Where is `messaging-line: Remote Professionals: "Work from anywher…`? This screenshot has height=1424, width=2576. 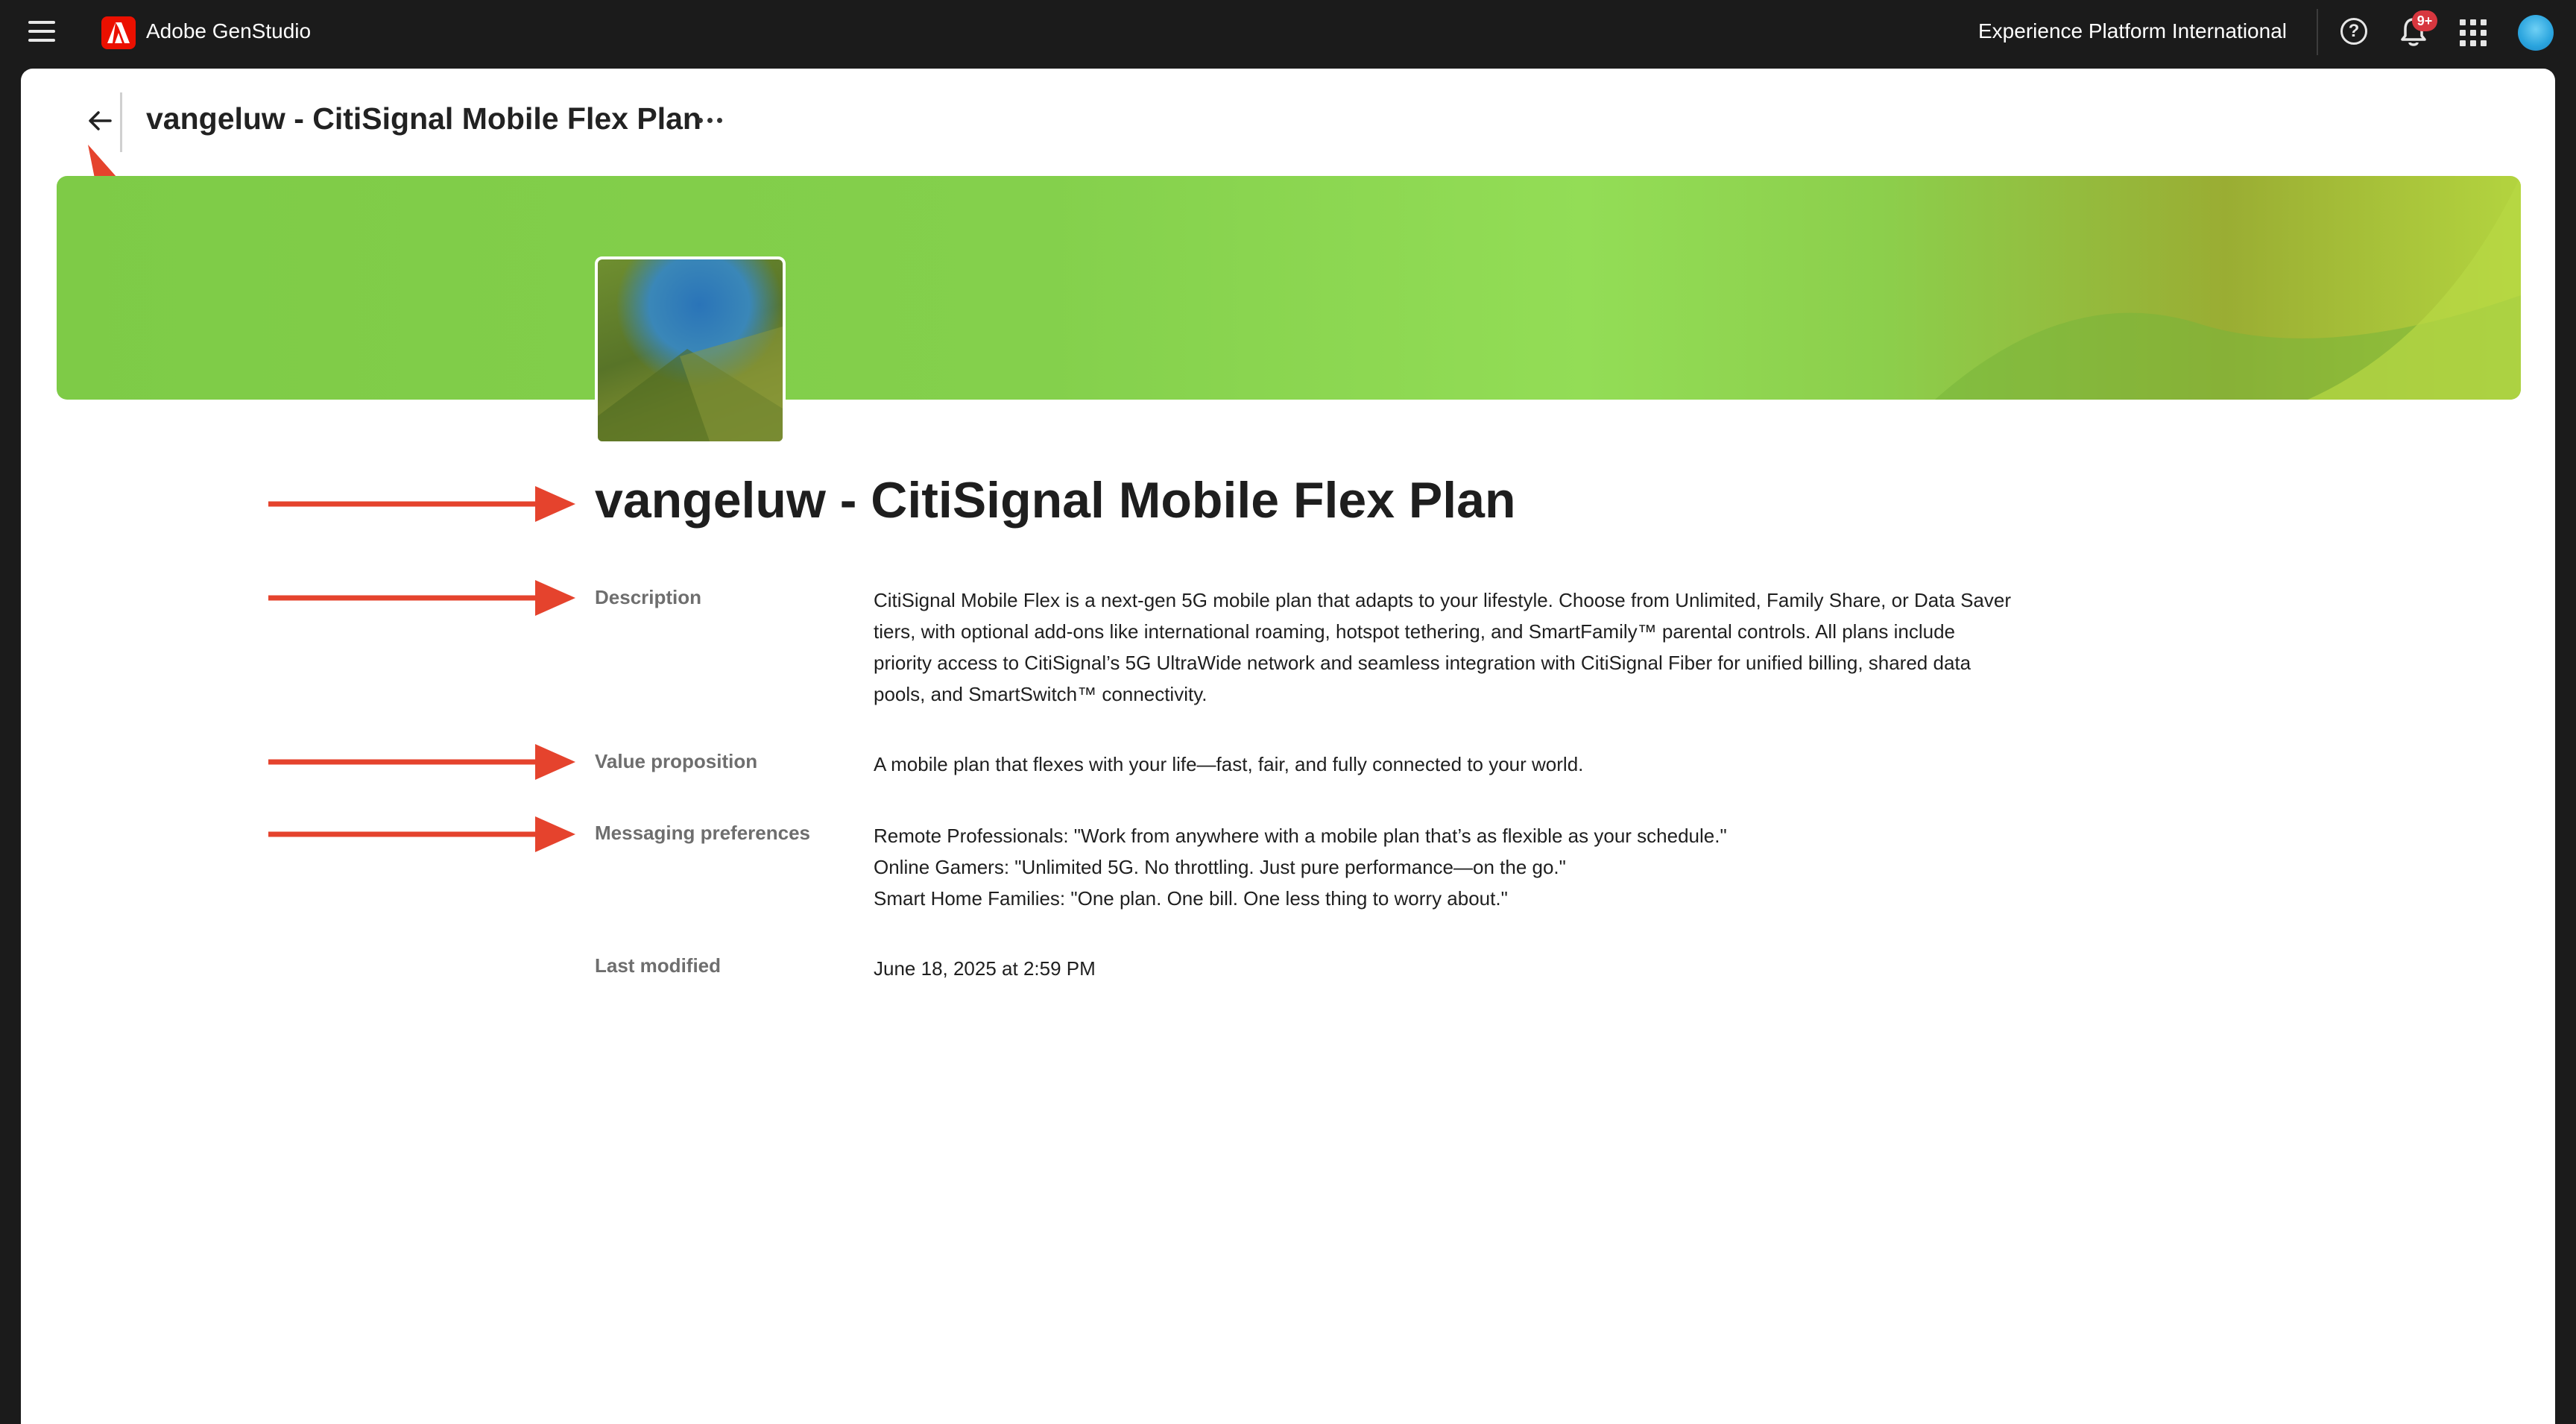
messaging-line: Remote Professionals: "Work from anywher… is located at coordinates (1300, 836).